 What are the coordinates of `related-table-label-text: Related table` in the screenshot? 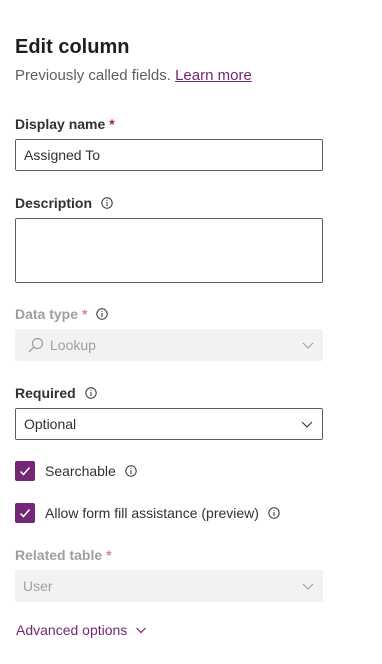 It's located at (59, 555).